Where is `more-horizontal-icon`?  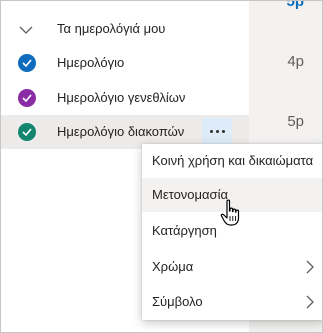
more-horizontal-icon is located at coordinates (211, 131).